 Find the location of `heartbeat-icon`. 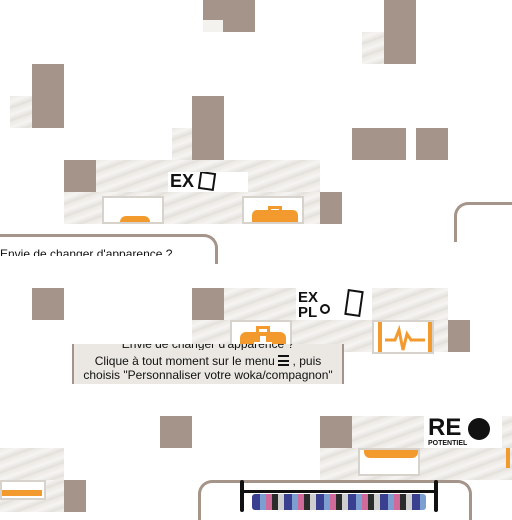

heartbeat-icon is located at coordinates (405, 337).